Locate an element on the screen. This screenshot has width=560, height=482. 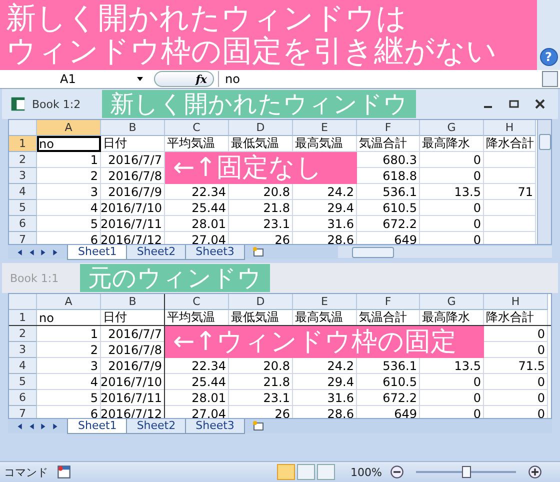
table-cell: 672.2 is located at coordinates (388, 398).